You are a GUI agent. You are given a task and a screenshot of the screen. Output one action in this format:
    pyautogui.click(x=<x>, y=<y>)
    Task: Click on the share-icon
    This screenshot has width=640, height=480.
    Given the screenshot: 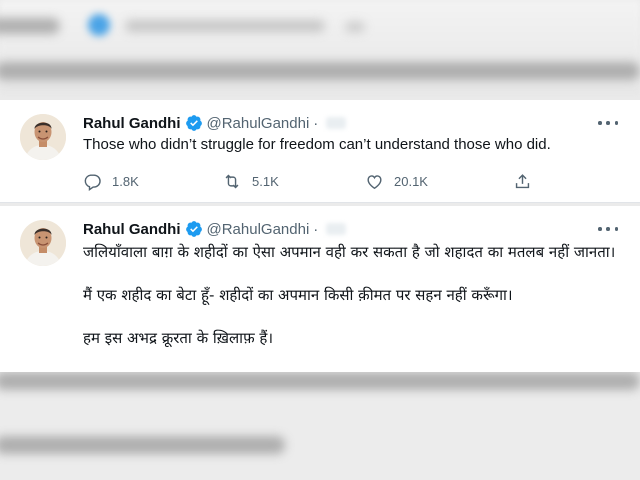 What is the action you would take?
    pyautogui.click(x=522, y=181)
    